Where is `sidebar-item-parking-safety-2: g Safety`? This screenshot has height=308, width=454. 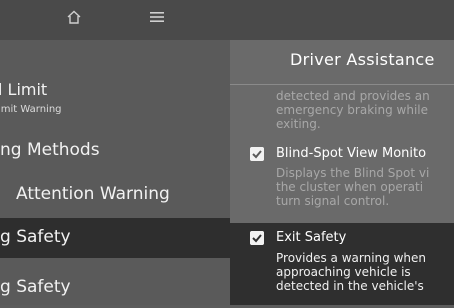 sidebar-item-parking-safety-2: g Safety is located at coordinates (115, 288).